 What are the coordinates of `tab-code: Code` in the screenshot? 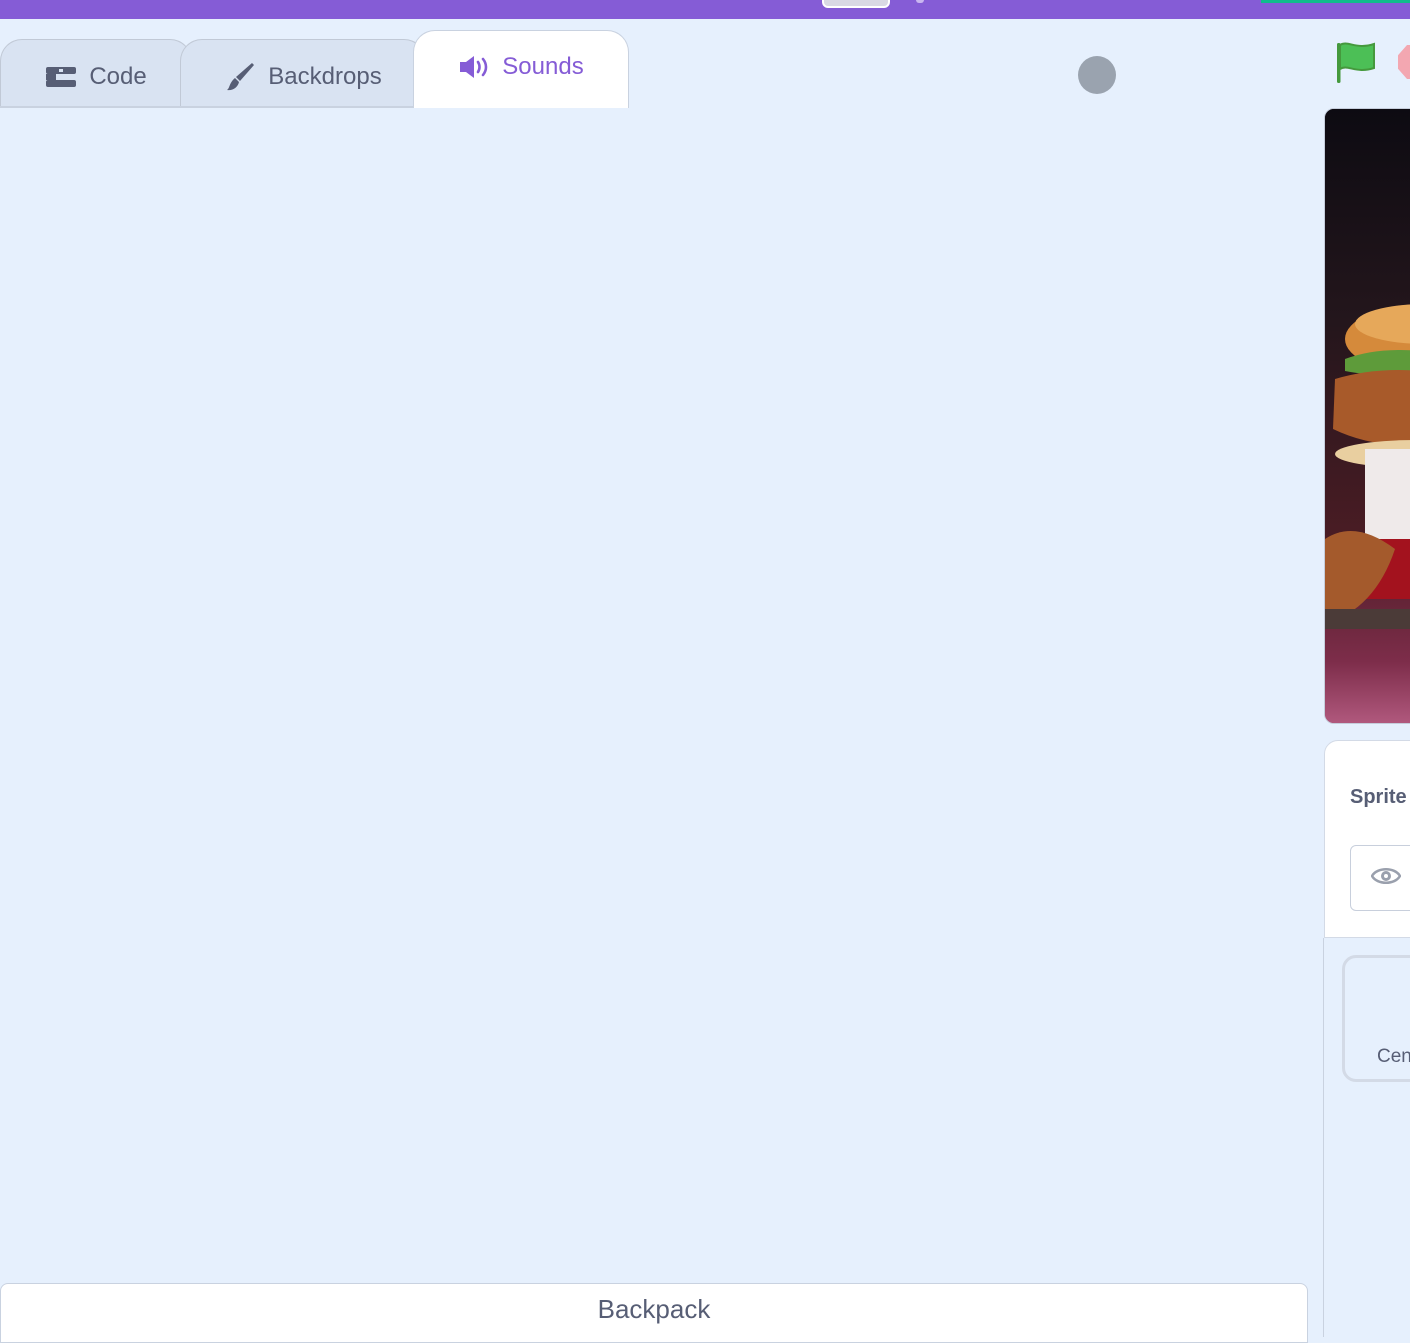 It's located at (96, 73).